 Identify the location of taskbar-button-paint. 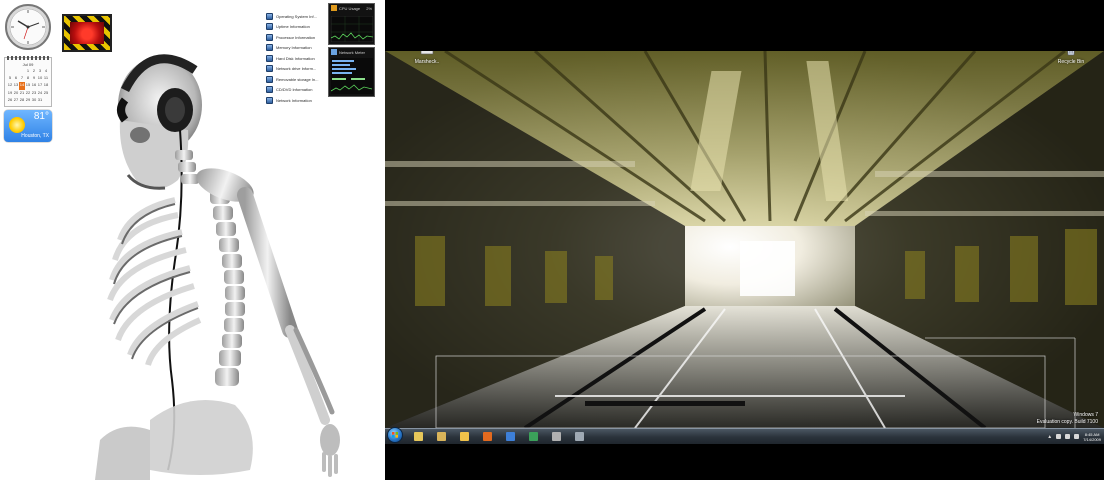
(441, 436).